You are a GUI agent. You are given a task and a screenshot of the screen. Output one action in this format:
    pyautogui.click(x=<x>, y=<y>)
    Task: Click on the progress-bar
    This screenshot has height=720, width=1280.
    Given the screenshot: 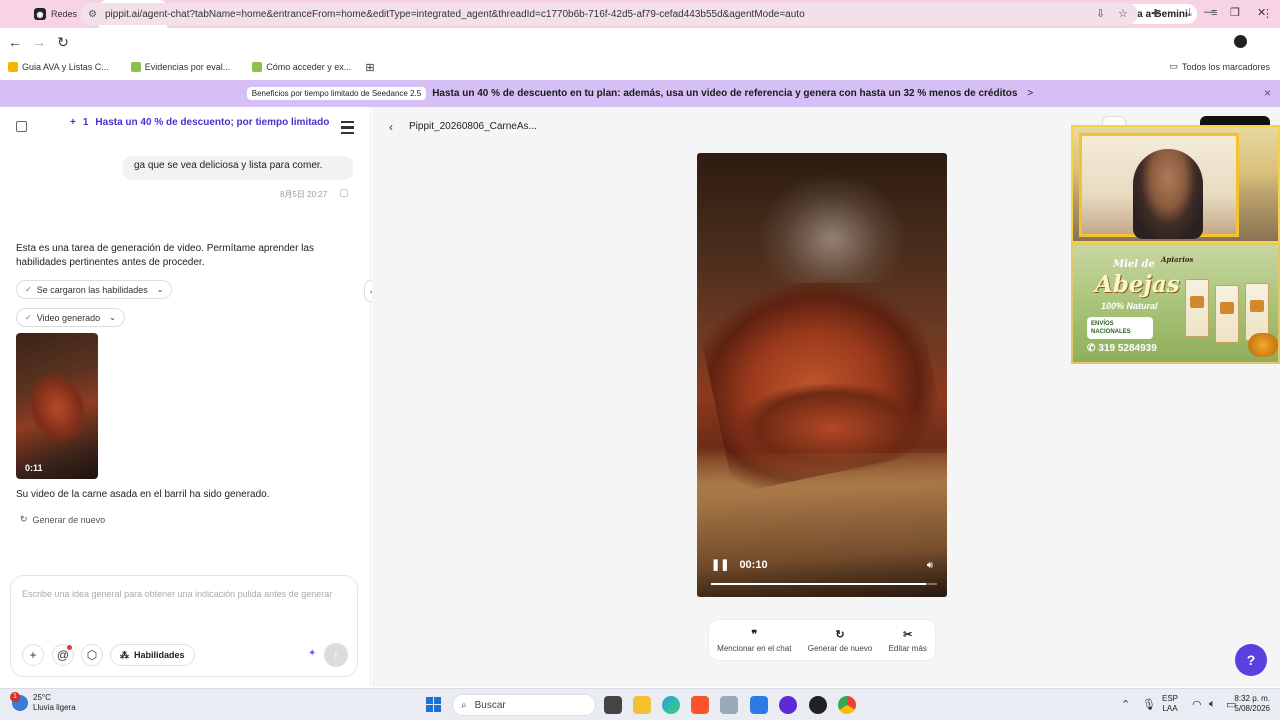 What is the action you would take?
    pyautogui.click(x=824, y=584)
    